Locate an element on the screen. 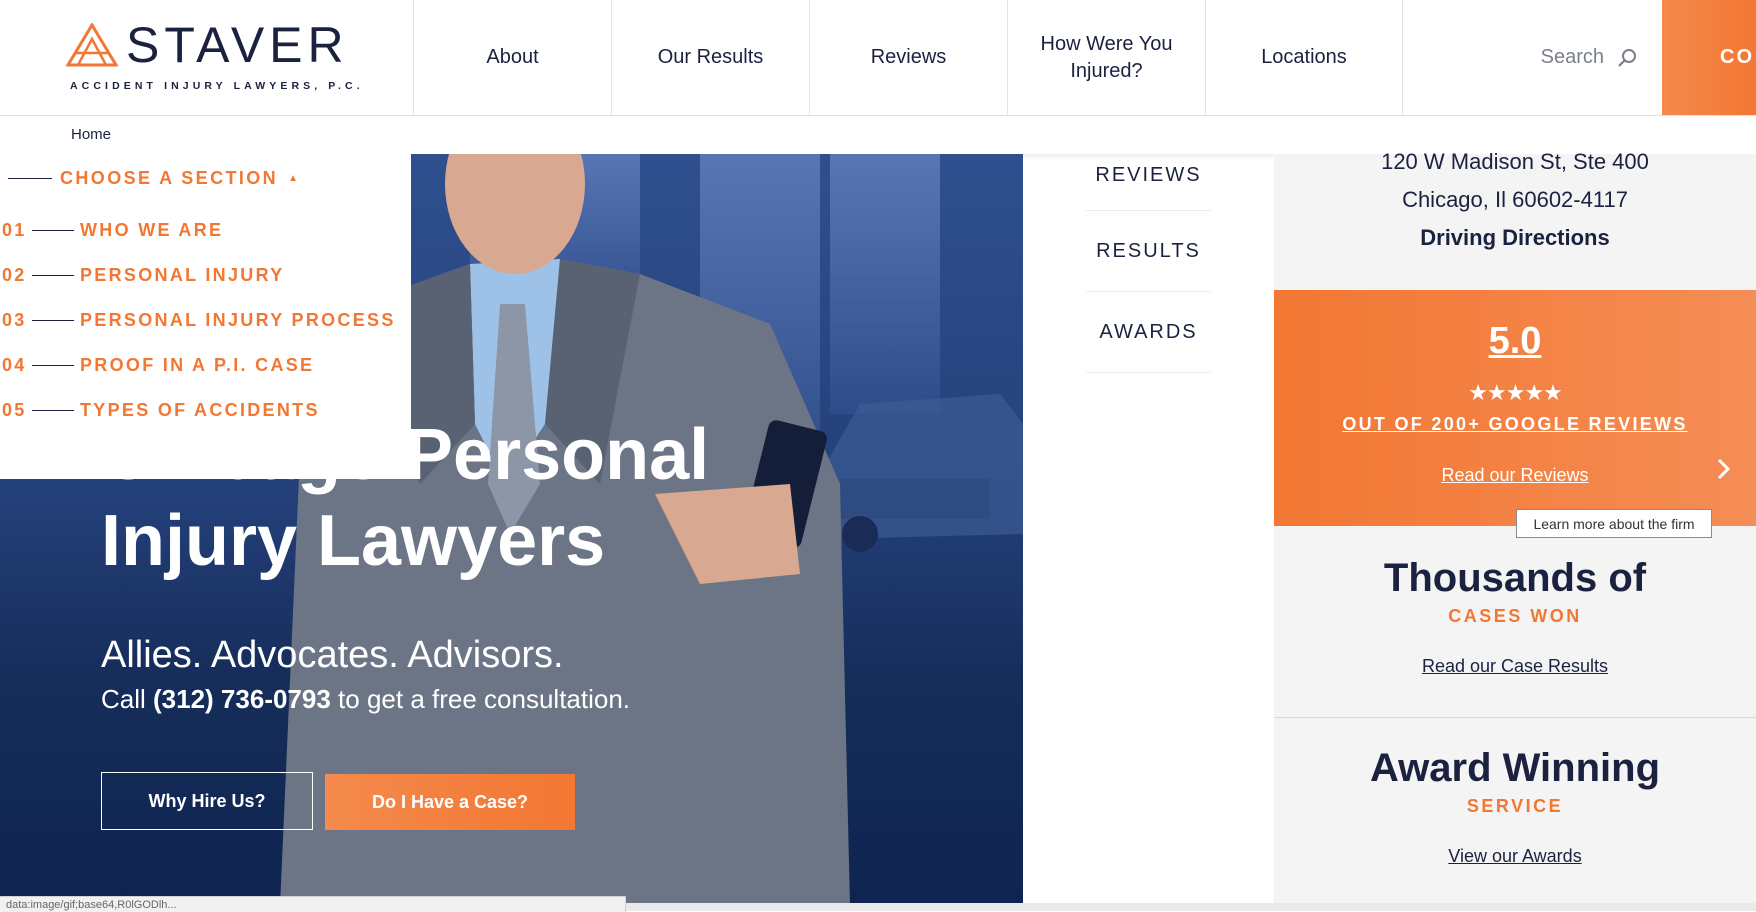 Image resolution: width=1756 pixels, height=912 pixels. call-suffix: to get a free consultation. is located at coordinates (480, 699).